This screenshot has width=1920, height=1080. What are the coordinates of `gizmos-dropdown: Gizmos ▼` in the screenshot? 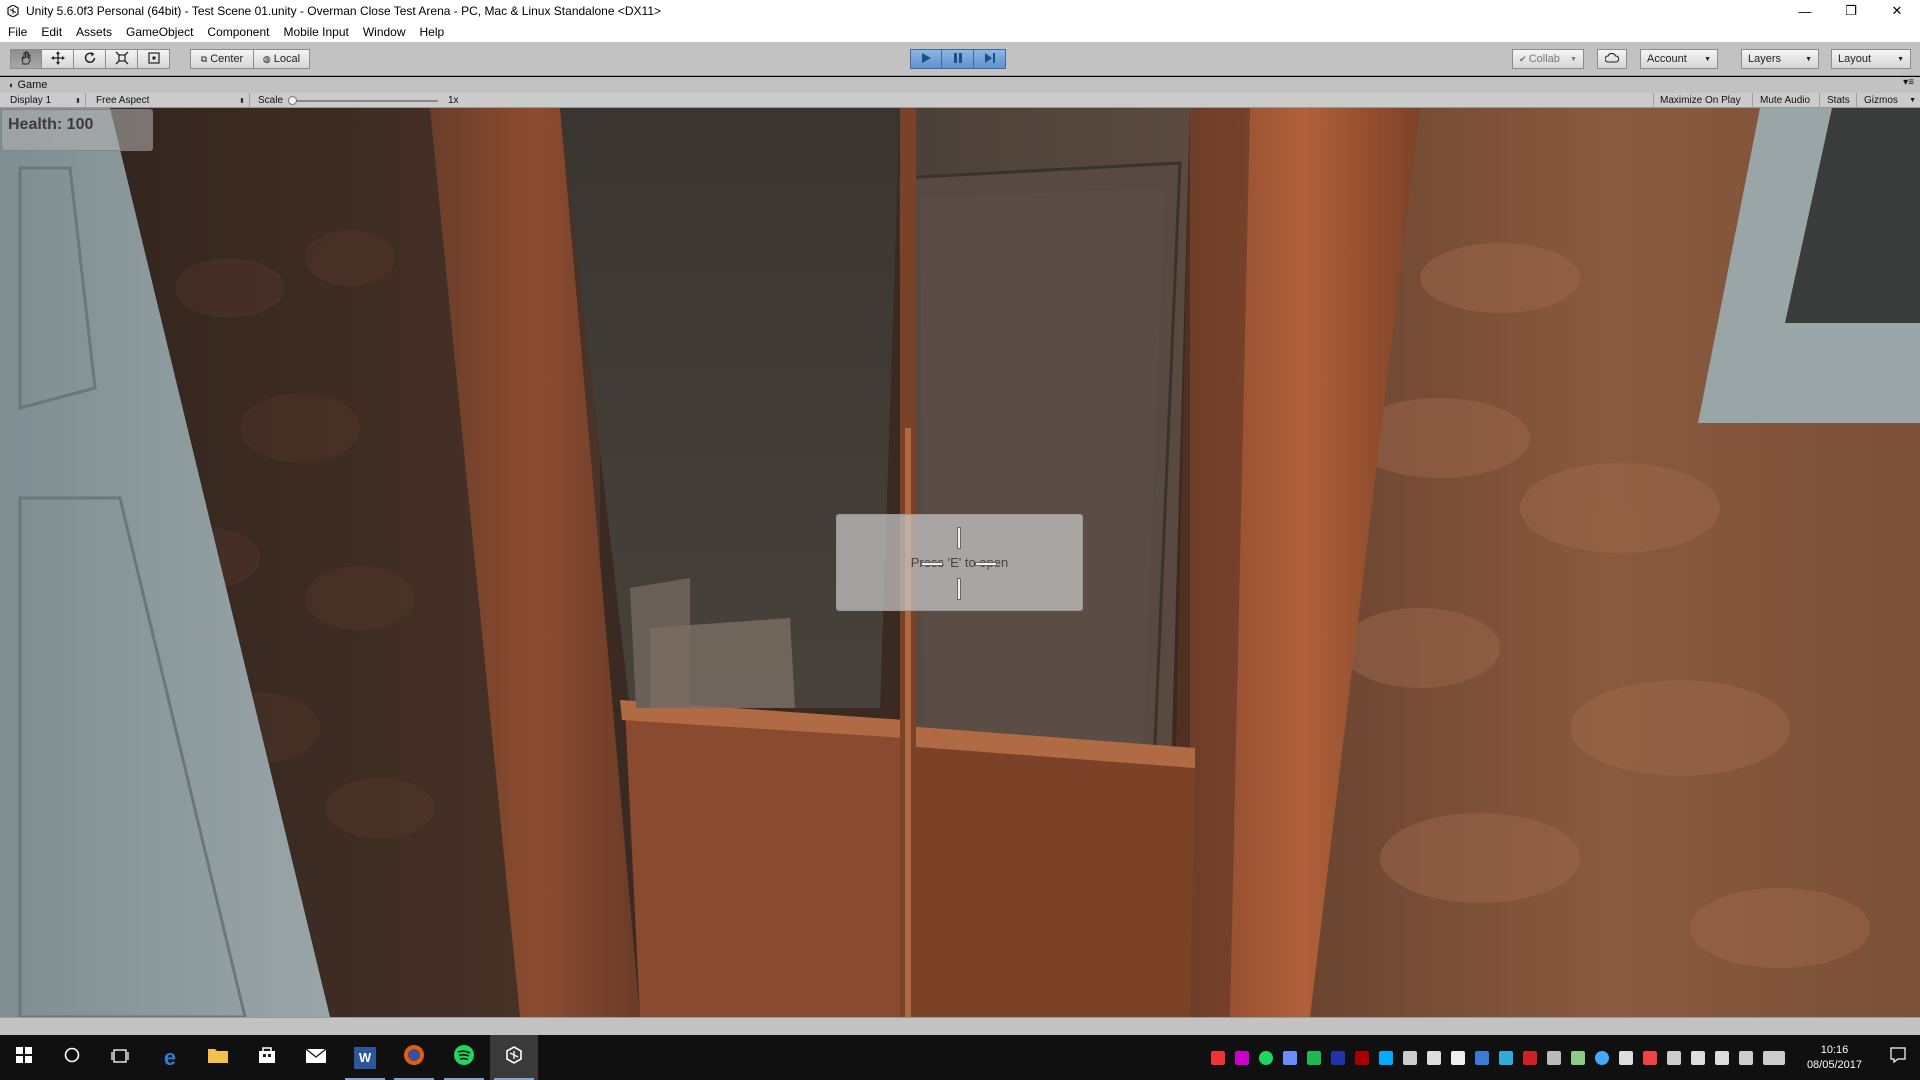 It's located at (1889, 100).